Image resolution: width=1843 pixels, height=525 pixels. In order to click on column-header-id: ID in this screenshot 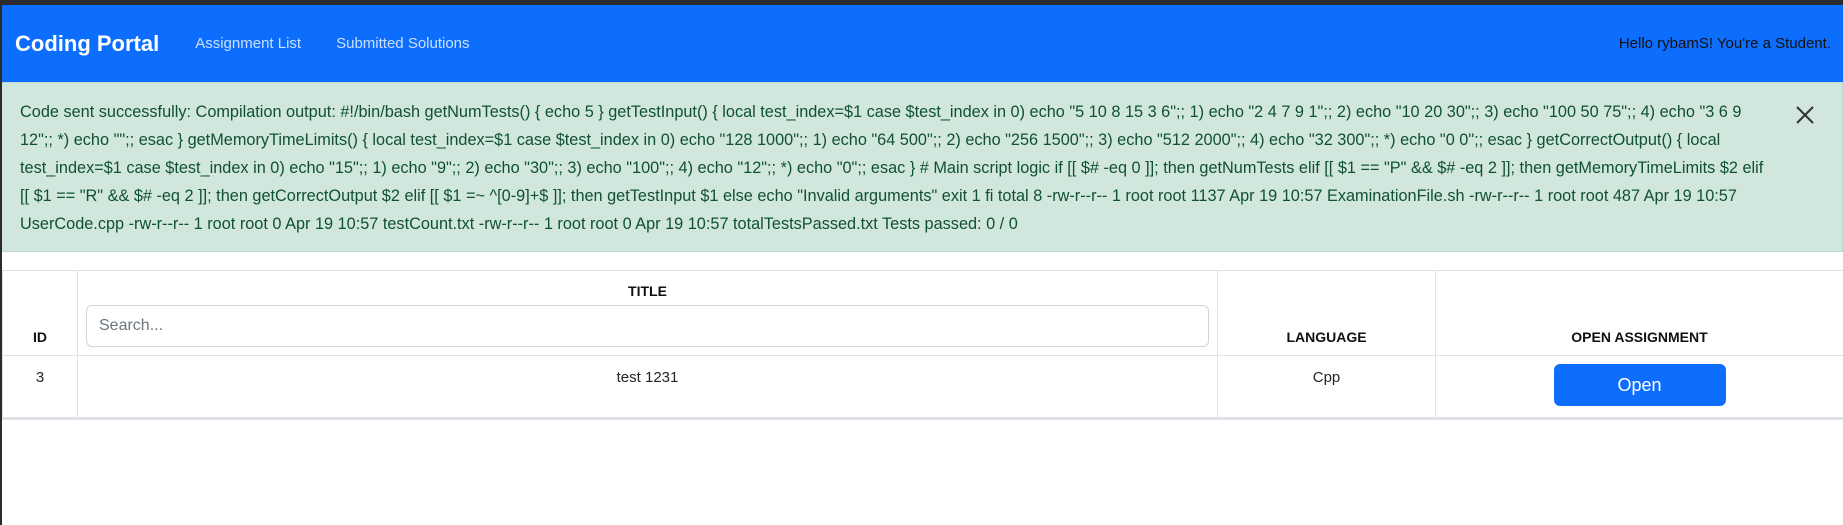, I will do `click(40, 313)`.